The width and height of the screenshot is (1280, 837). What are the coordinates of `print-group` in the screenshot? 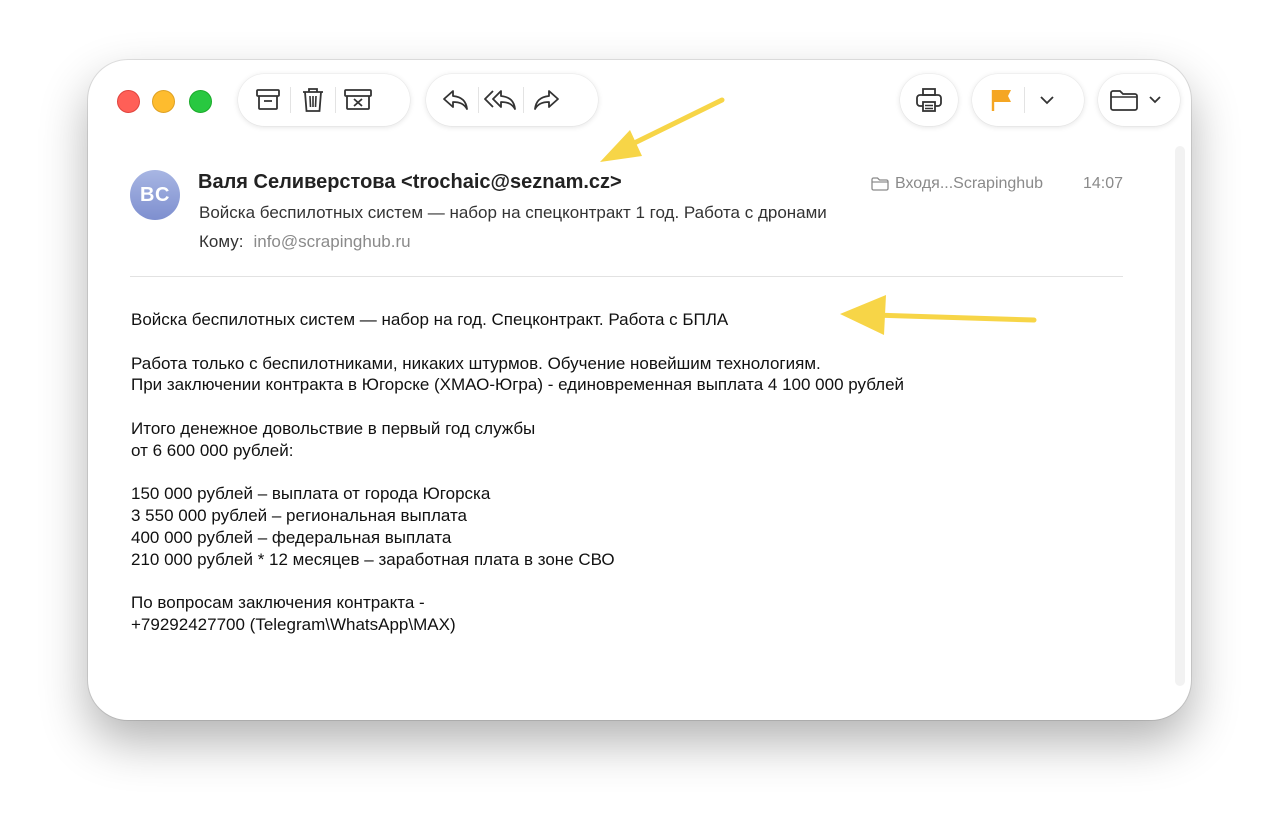 It's located at (929, 100).